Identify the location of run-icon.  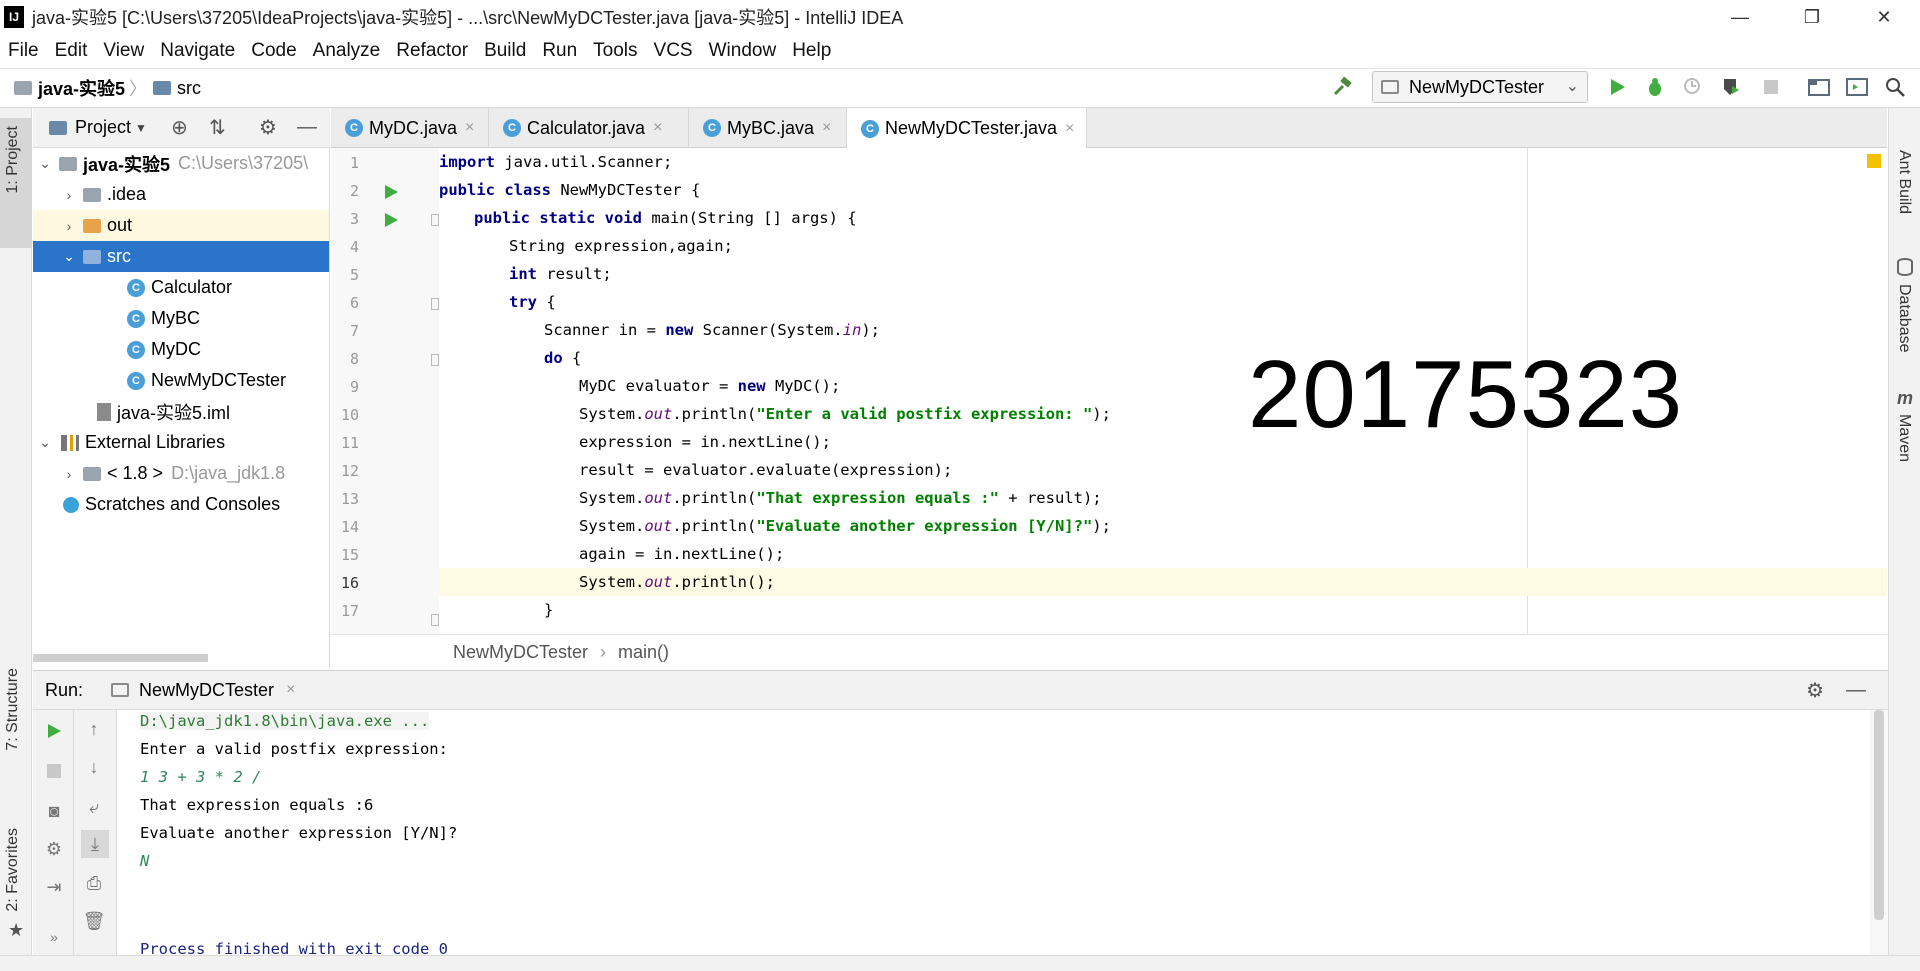
(1617, 87).